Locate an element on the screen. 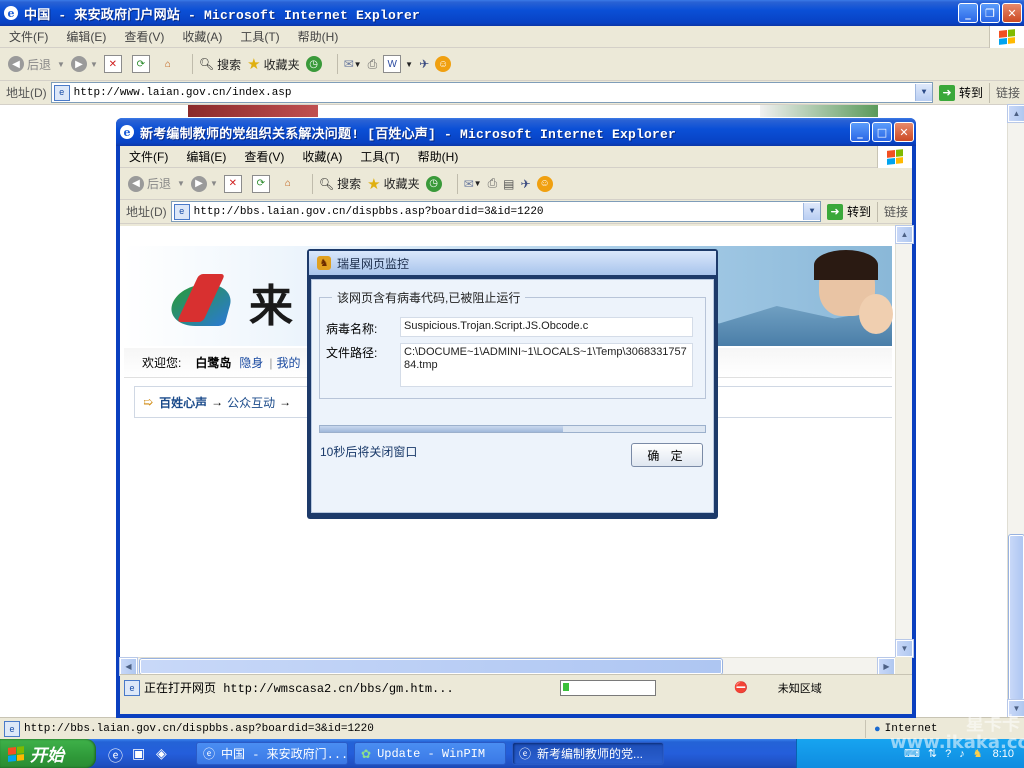 The height and width of the screenshot is (768, 1024). inner-qq-button: ☺ is located at coordinates (546, 183).